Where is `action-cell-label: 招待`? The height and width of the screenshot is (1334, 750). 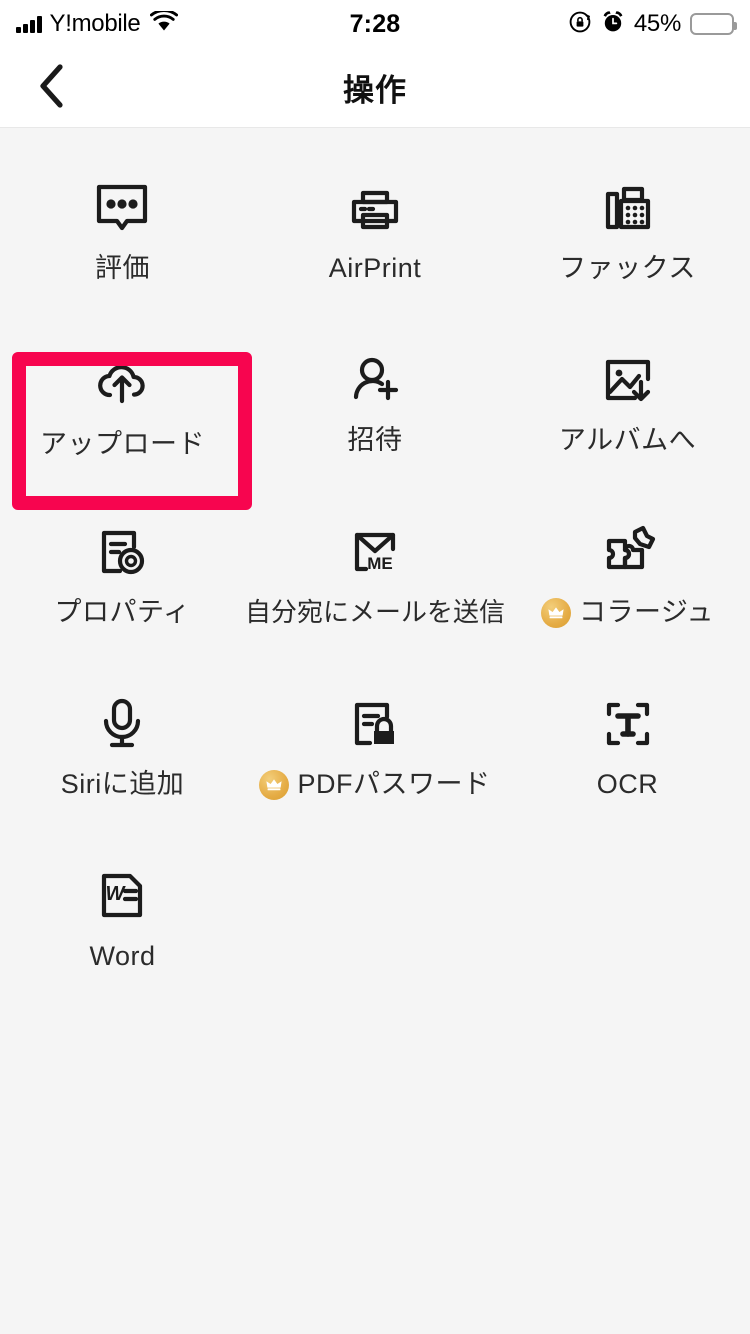
action-cell-label: 招待 is located at coordinates (375, 440).